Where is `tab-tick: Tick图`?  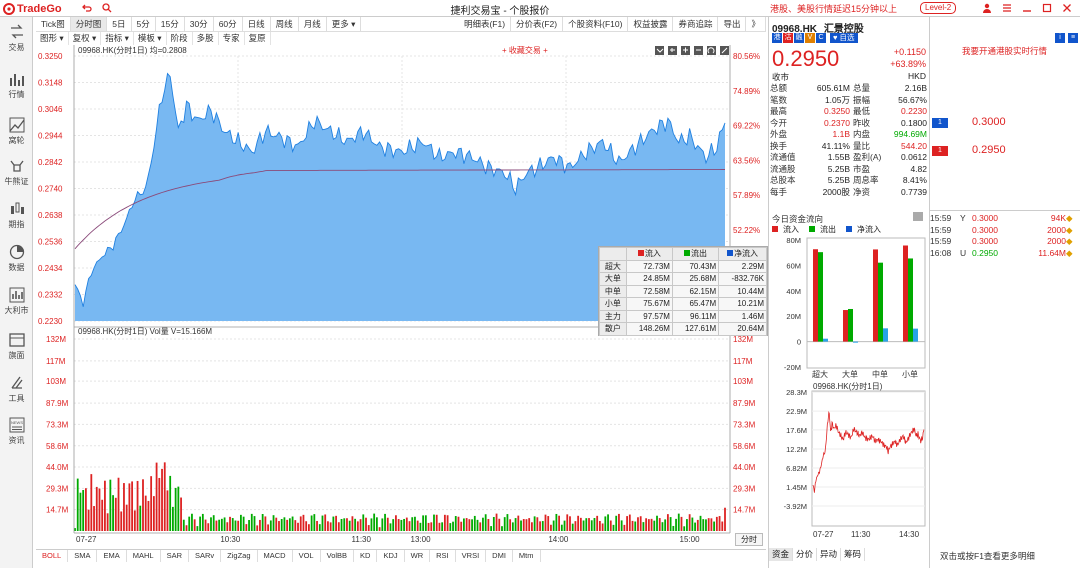
tab-tick: Tick图 is located at coordinates (53, 24).